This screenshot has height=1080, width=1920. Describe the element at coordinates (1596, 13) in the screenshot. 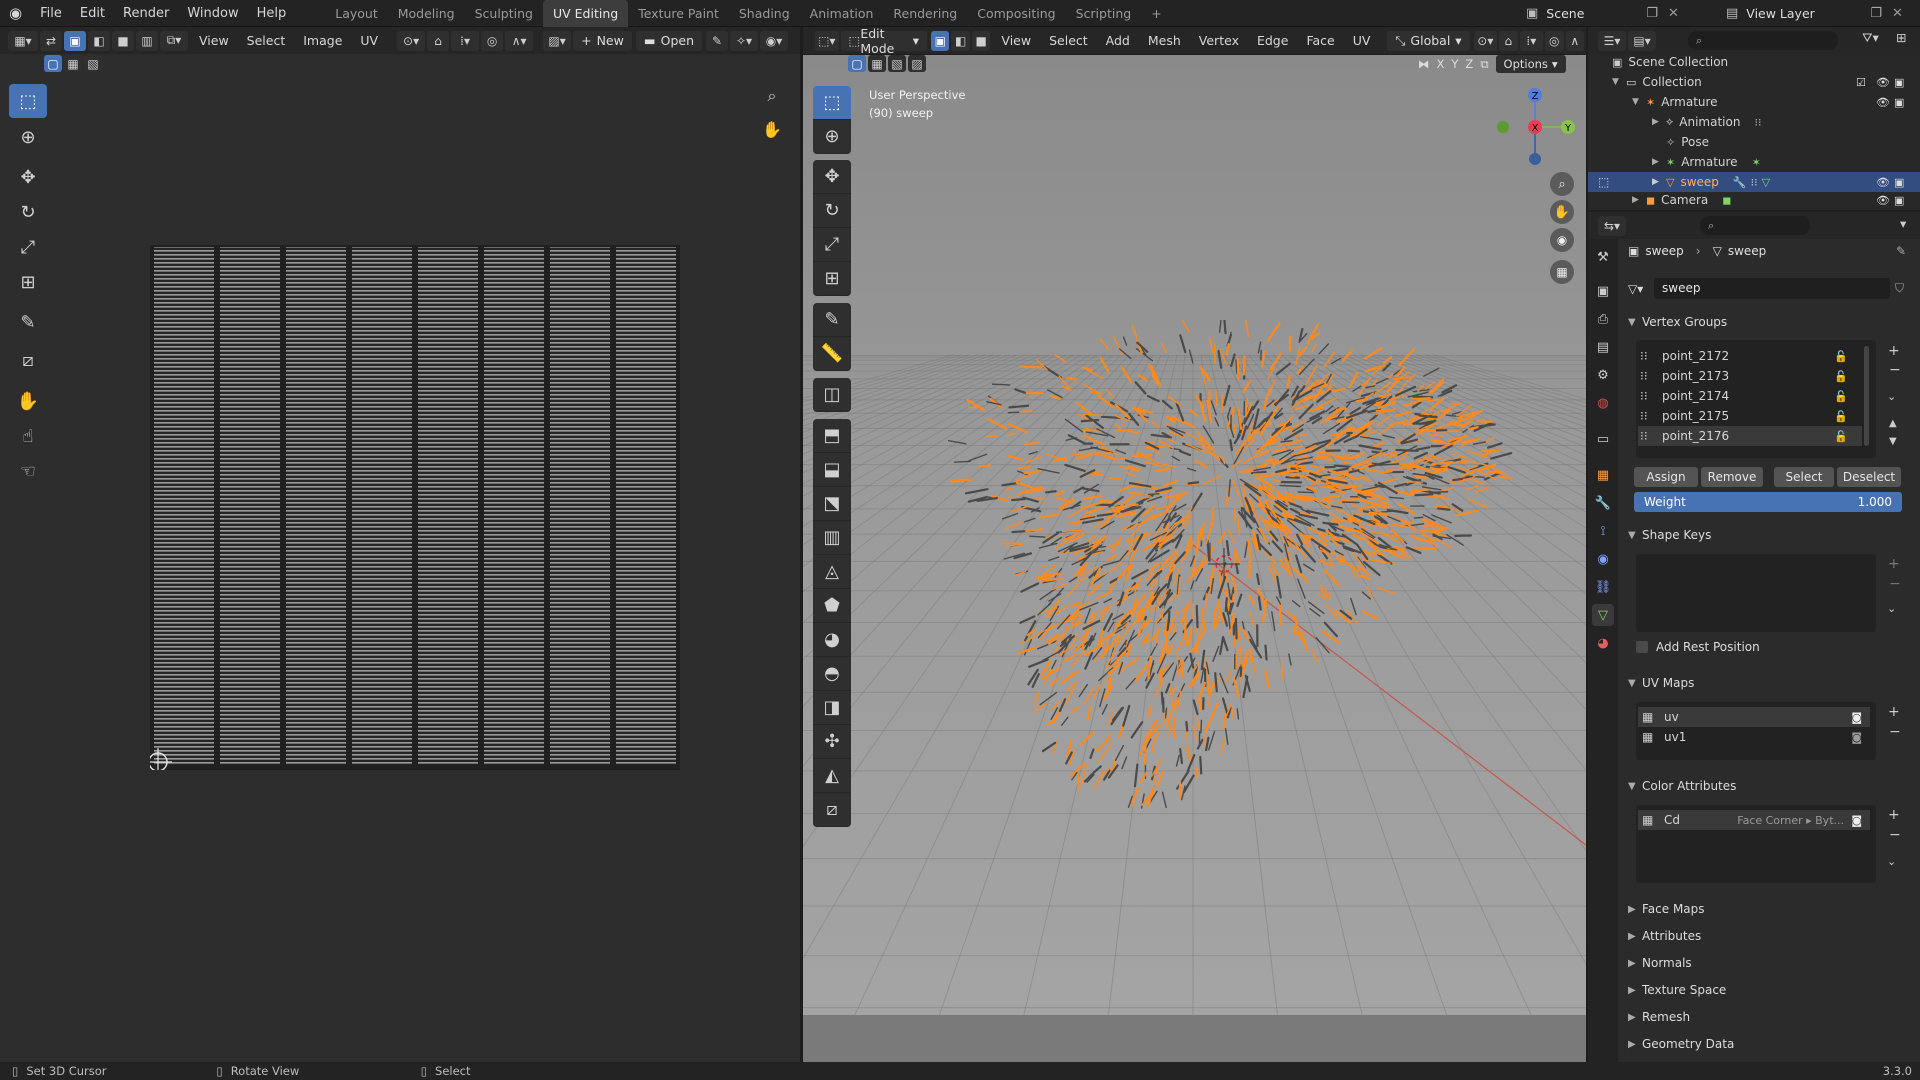

I see `scene-name: Scene` at that location.